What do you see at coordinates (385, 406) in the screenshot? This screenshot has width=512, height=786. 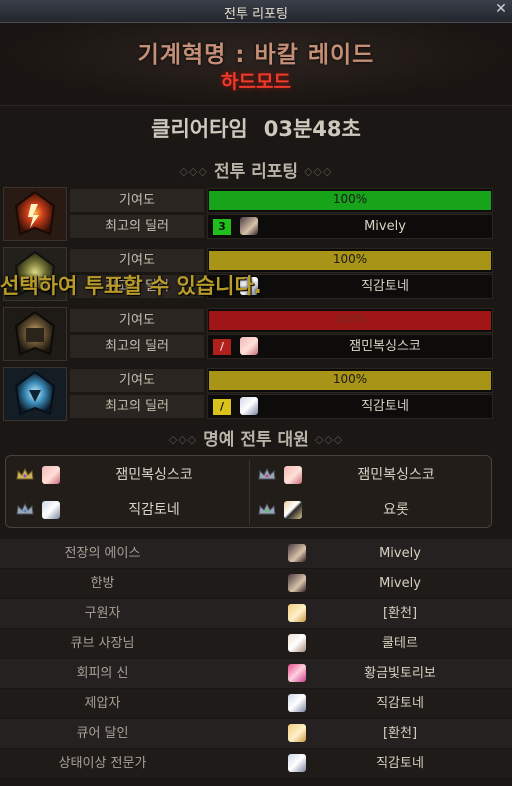 I see `dealer-name: 직감토네` at bounding box center [385, 406].